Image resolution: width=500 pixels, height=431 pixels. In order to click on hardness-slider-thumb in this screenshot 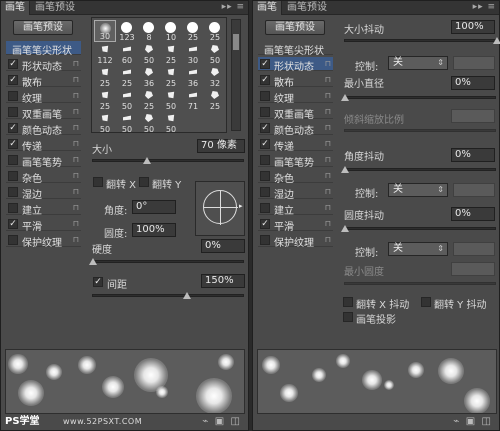, I will do `click(93, 261)`.